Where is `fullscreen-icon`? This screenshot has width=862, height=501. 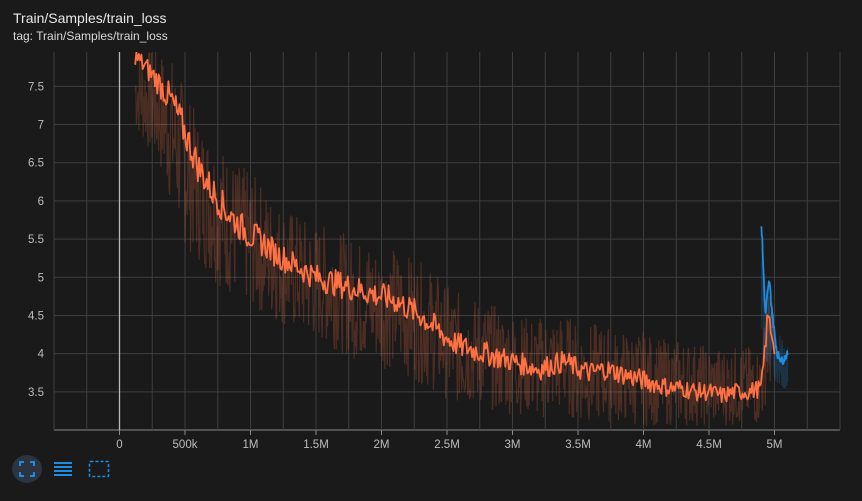
fullscreen-icon is located at coordinates (27, 469).